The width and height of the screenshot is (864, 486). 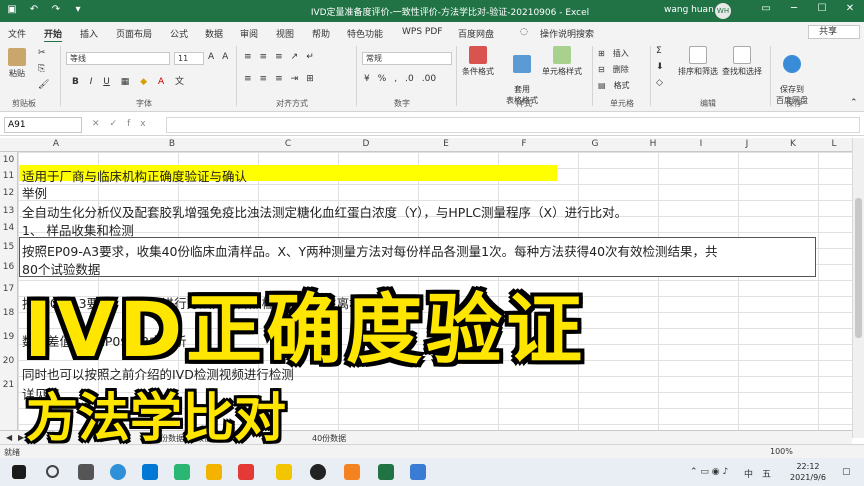 What do you see at coordinates (409, 79) in the screenshot?
I see `increase-decimal-icon: .0` at bounding box center [409, 79].